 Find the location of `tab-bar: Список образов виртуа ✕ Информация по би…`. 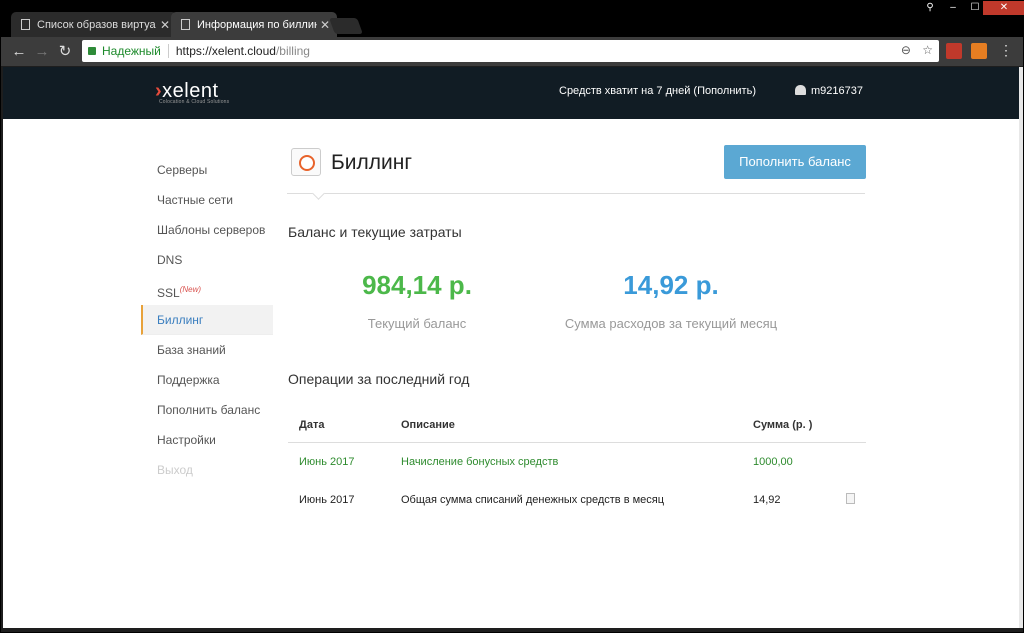

tab-bar: Список образов виртуа ✕ Информация по би… is located at coordinates (512, 19).